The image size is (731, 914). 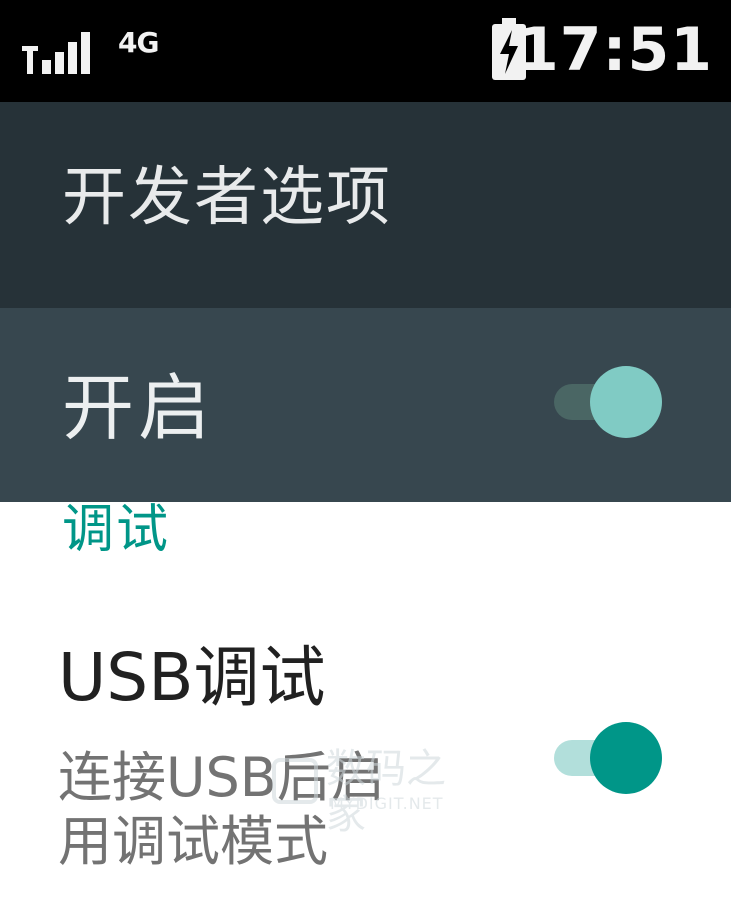 I want to click on watermark-logo-icon, so click(x=295, y=781).